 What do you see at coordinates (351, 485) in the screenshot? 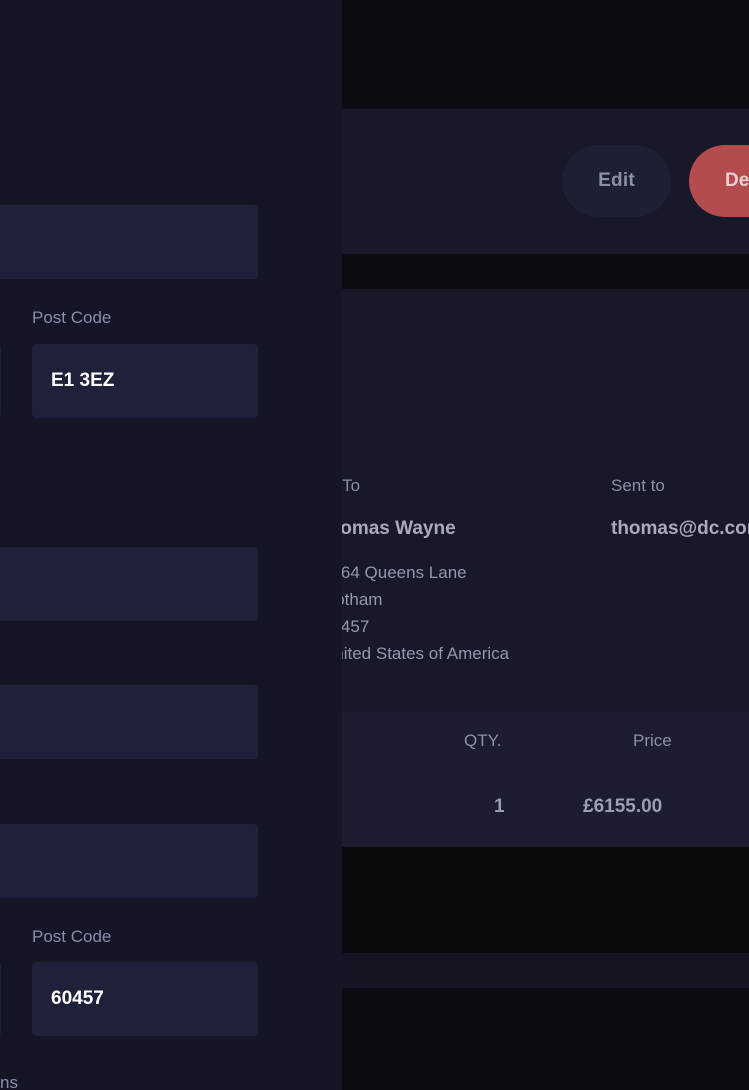
I see `bill-to-label: Bill To` at bounding box center [351, 485].